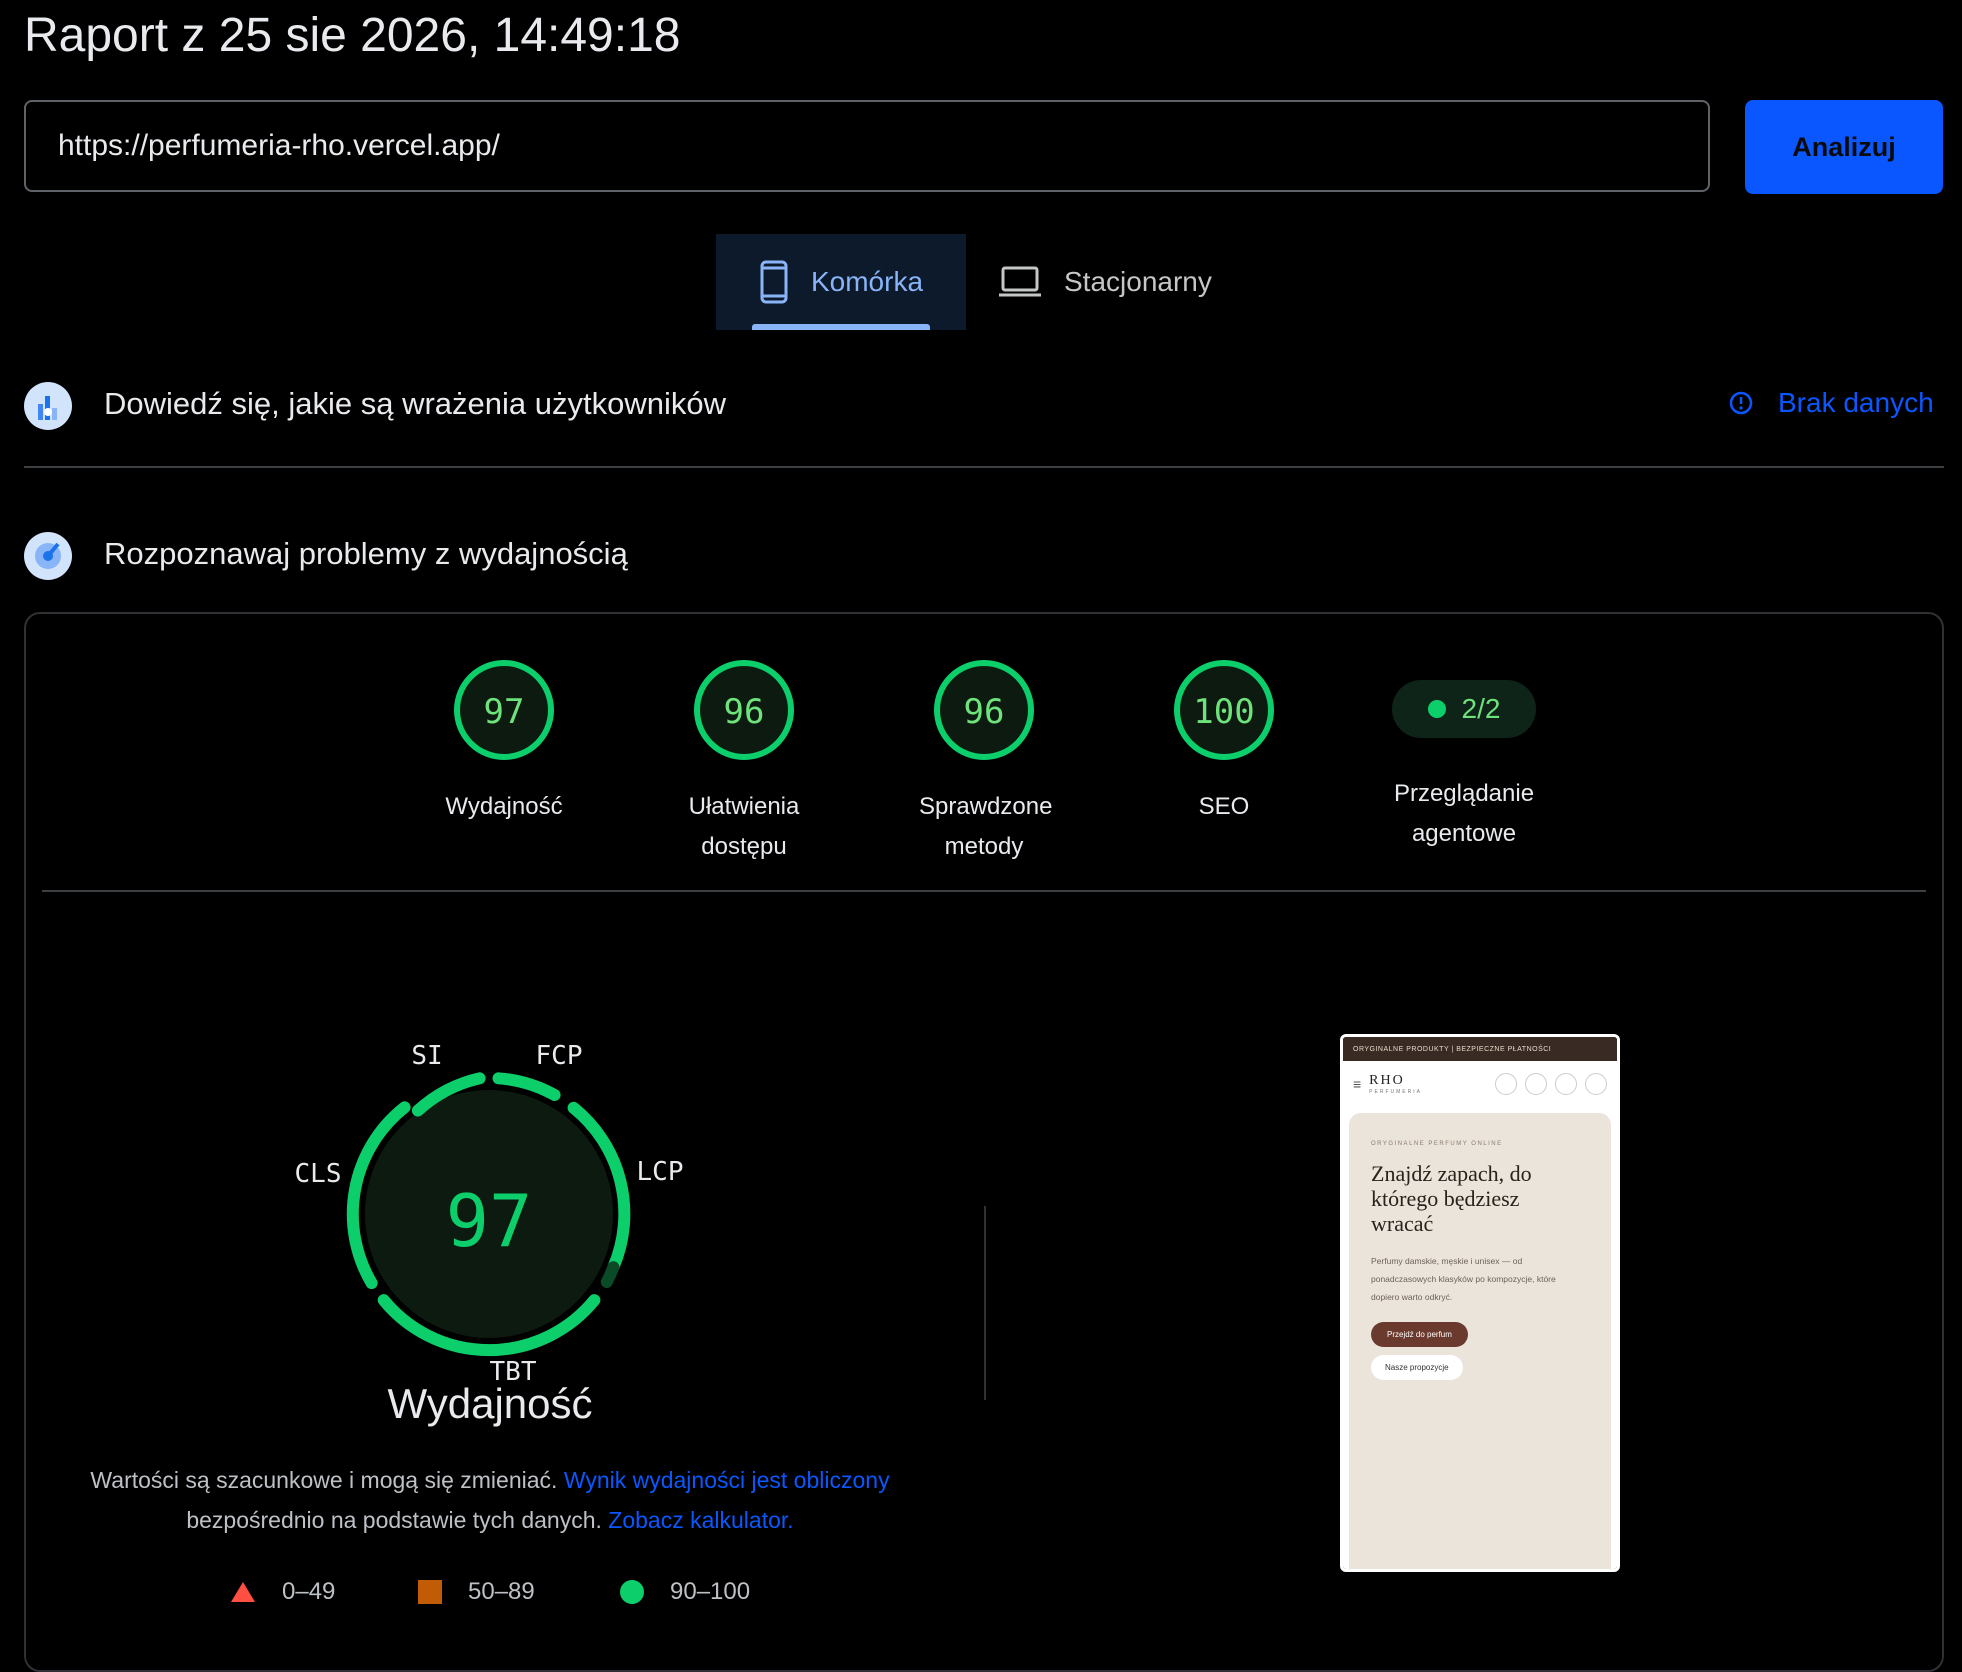 The height and width of the screenshot is (1672, 1962). I want to click on score-gauge-seo: 100 SEO, so click(1224, 741).